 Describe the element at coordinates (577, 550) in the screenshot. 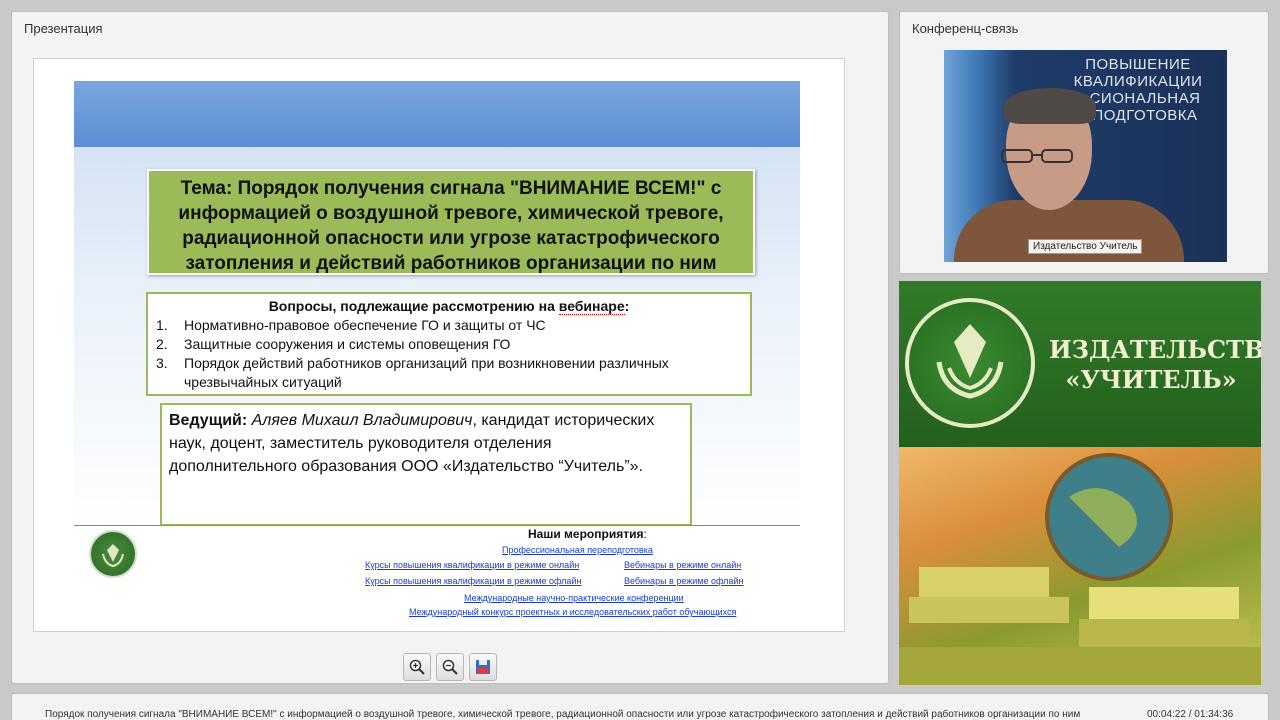

I see `link-retraining: Профессиональная переподготовка` at that location.